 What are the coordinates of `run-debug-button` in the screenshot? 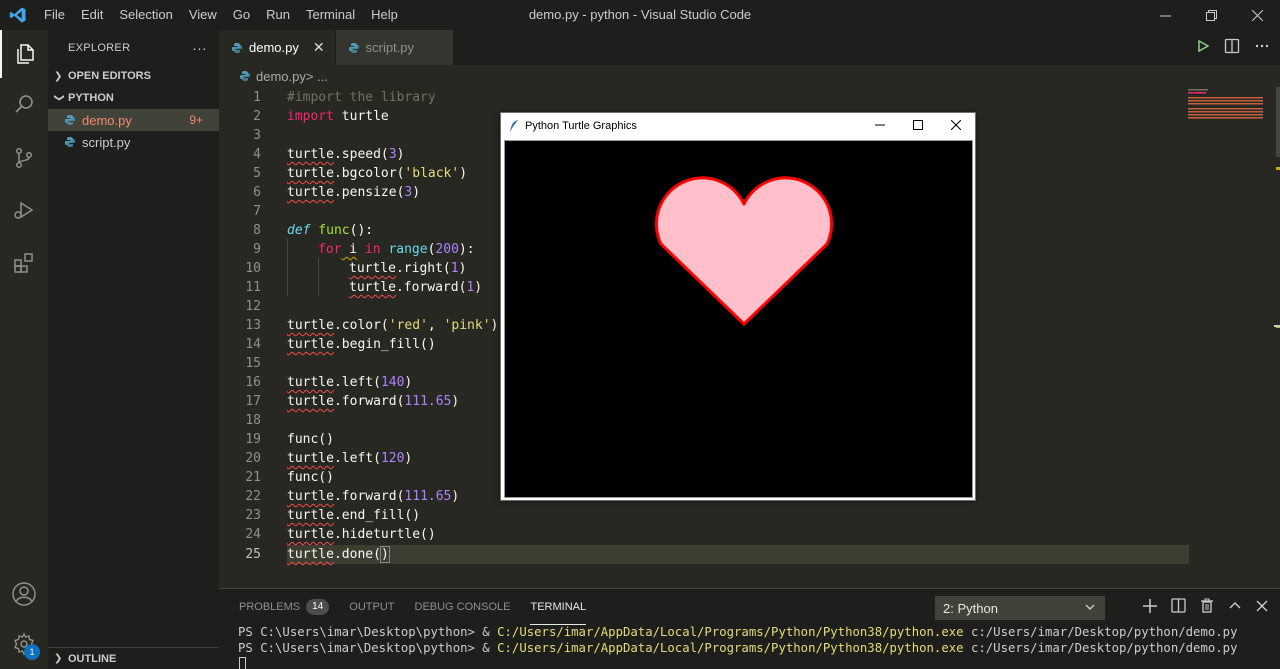 It's located at (24, 210).